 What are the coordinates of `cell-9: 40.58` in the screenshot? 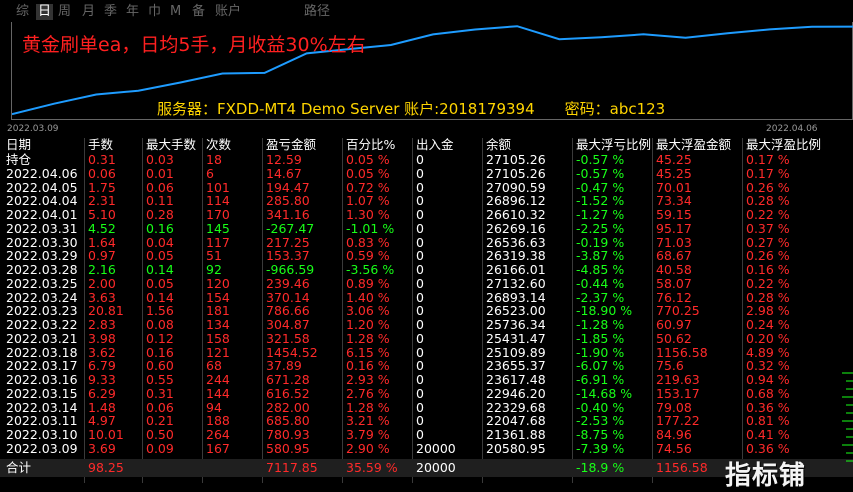 It's located at (674, 269).